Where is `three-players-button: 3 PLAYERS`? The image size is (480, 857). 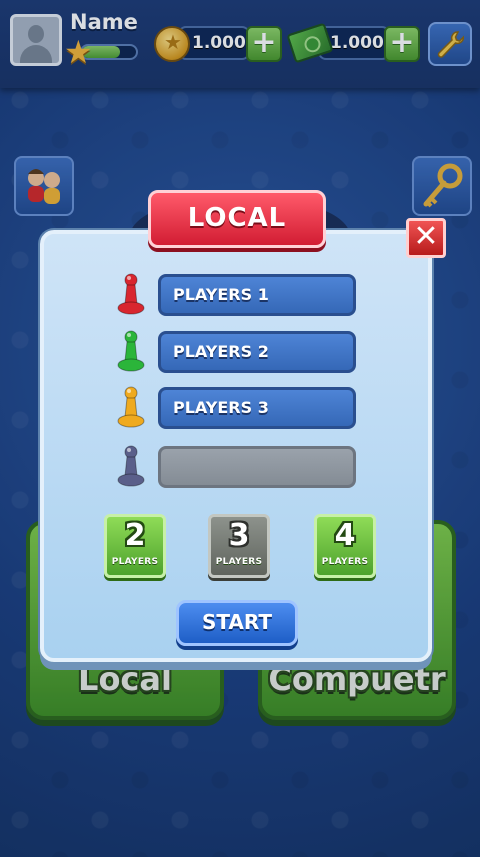
three-players-button: 3 PLAYERS is located at coordinates (239, 546).